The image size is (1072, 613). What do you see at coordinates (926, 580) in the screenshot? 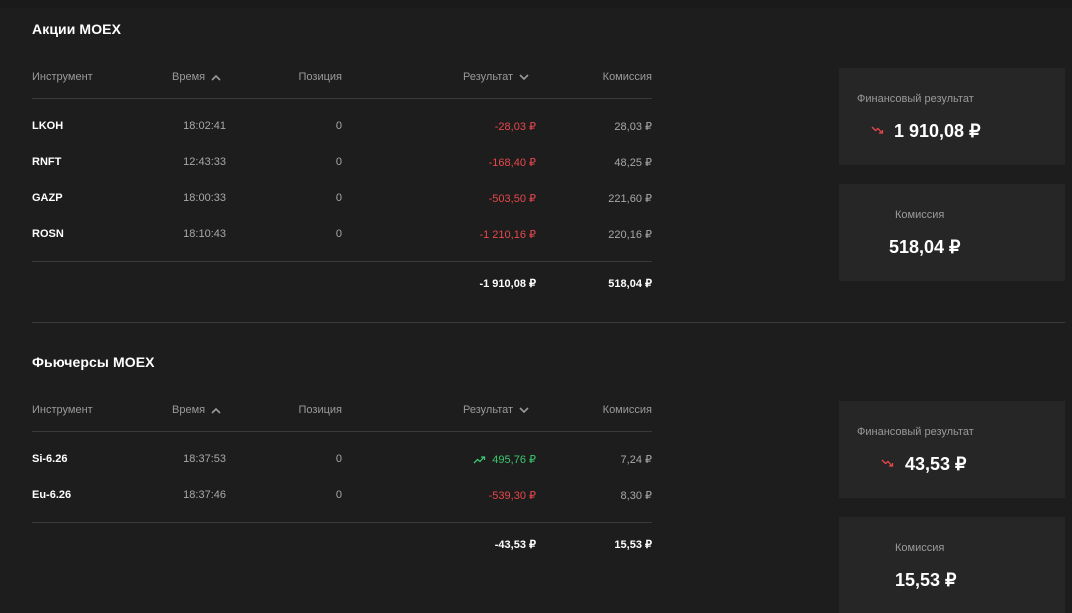
I see `commission-value: 15,53 ₽` at bounding box center [926, 580].